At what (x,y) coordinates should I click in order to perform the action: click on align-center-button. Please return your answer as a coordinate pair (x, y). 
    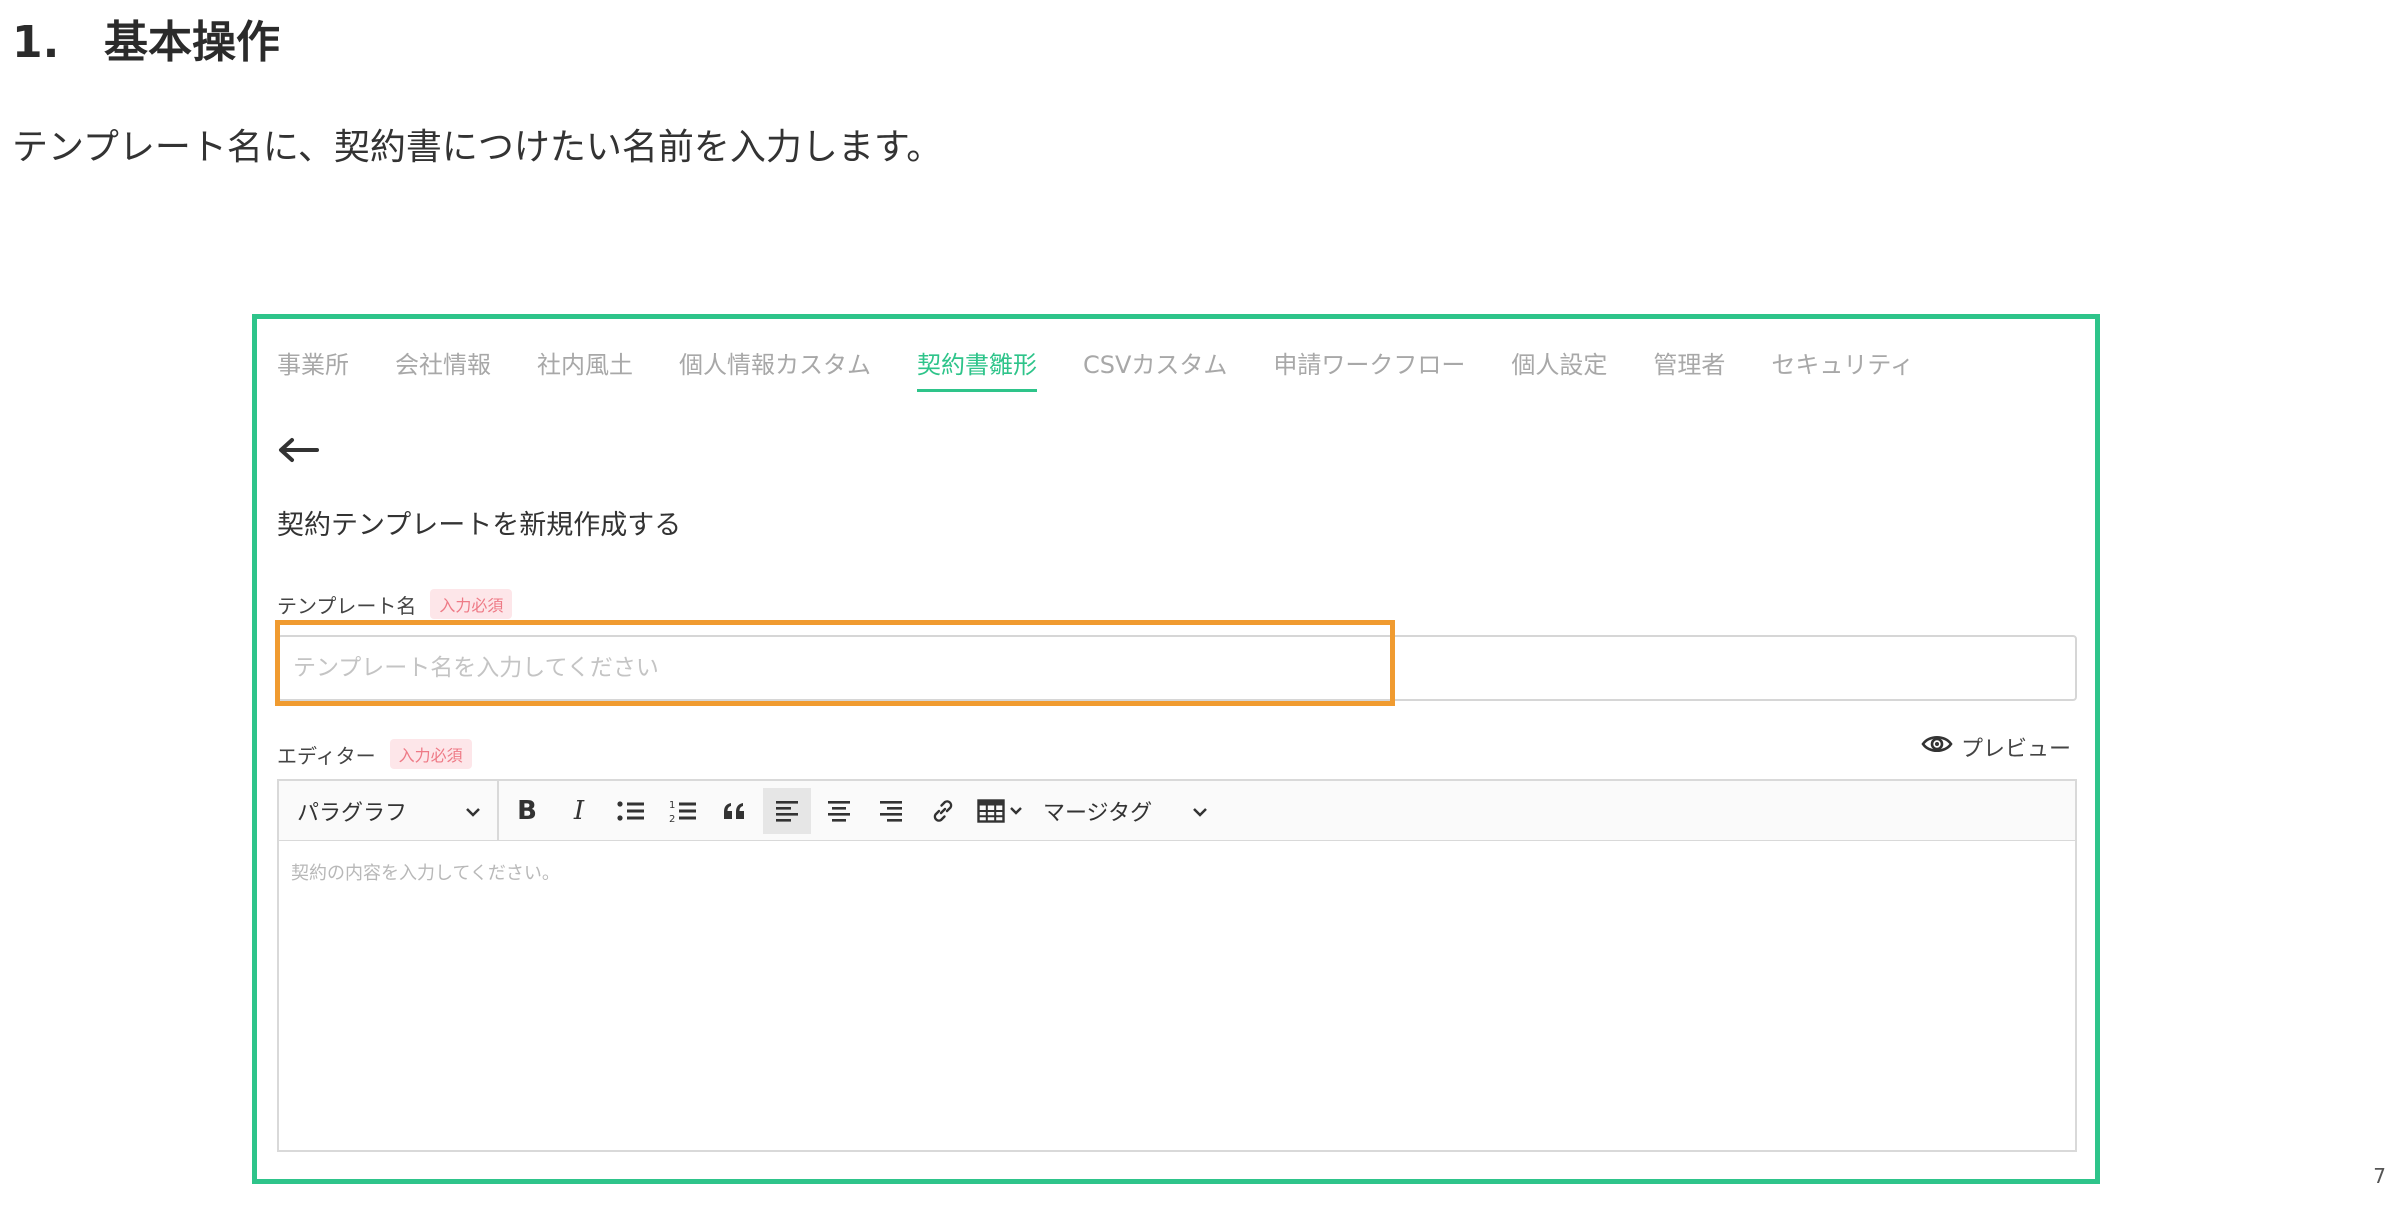
    Looking at the image, I should click on (839, 811).